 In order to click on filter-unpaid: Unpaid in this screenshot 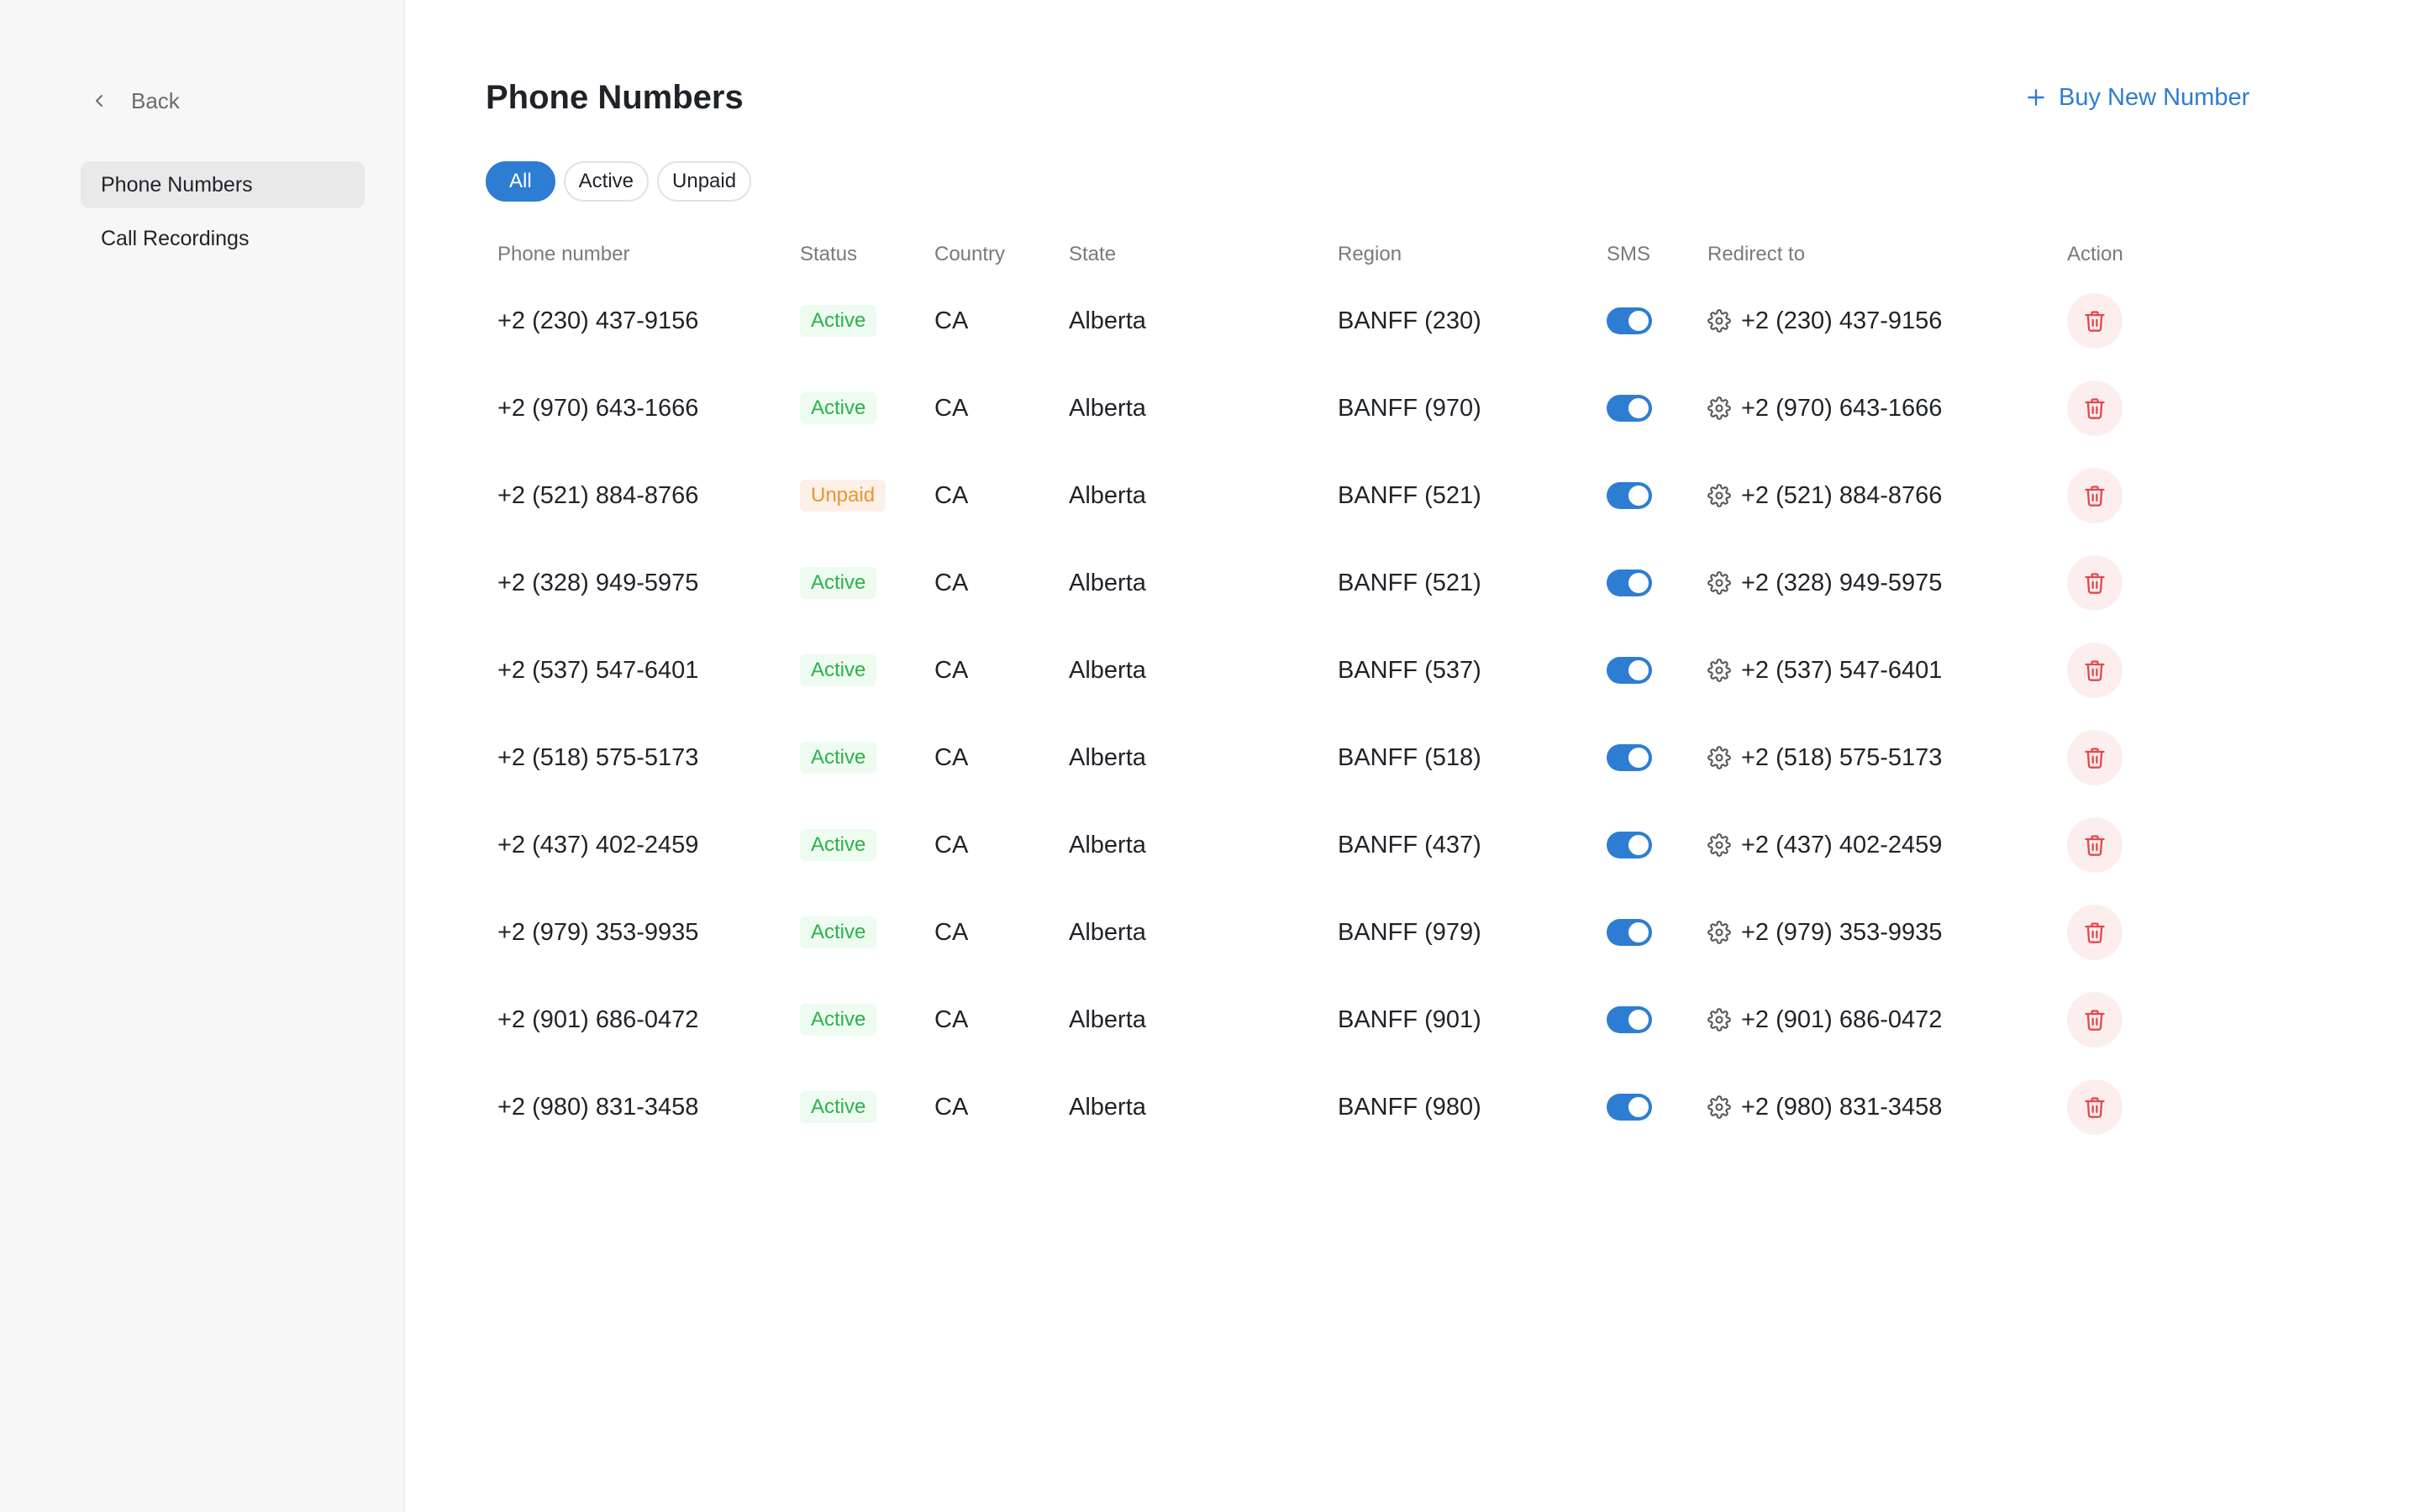, I will do `click(704, 181)`.